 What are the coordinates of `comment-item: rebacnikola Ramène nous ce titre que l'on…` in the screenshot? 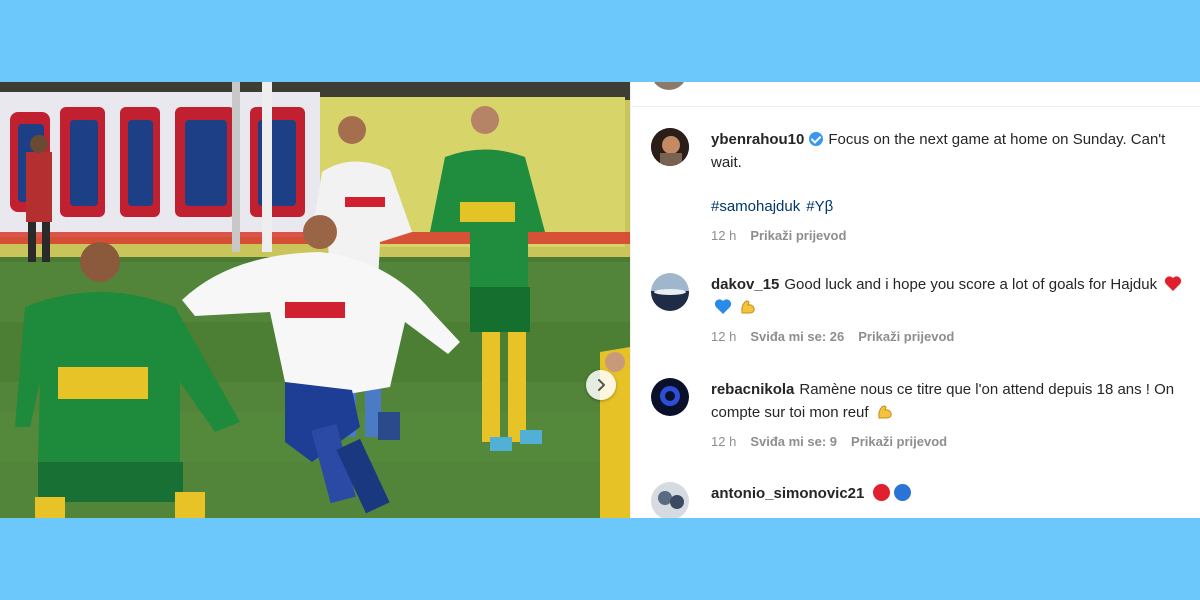 It's located at (921, 414).